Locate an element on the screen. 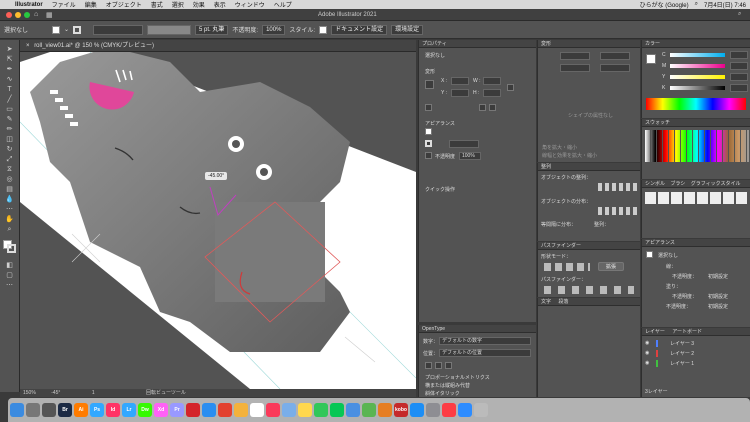  workspace-grid-icon: ▦ is located at coordinates (49, 15).